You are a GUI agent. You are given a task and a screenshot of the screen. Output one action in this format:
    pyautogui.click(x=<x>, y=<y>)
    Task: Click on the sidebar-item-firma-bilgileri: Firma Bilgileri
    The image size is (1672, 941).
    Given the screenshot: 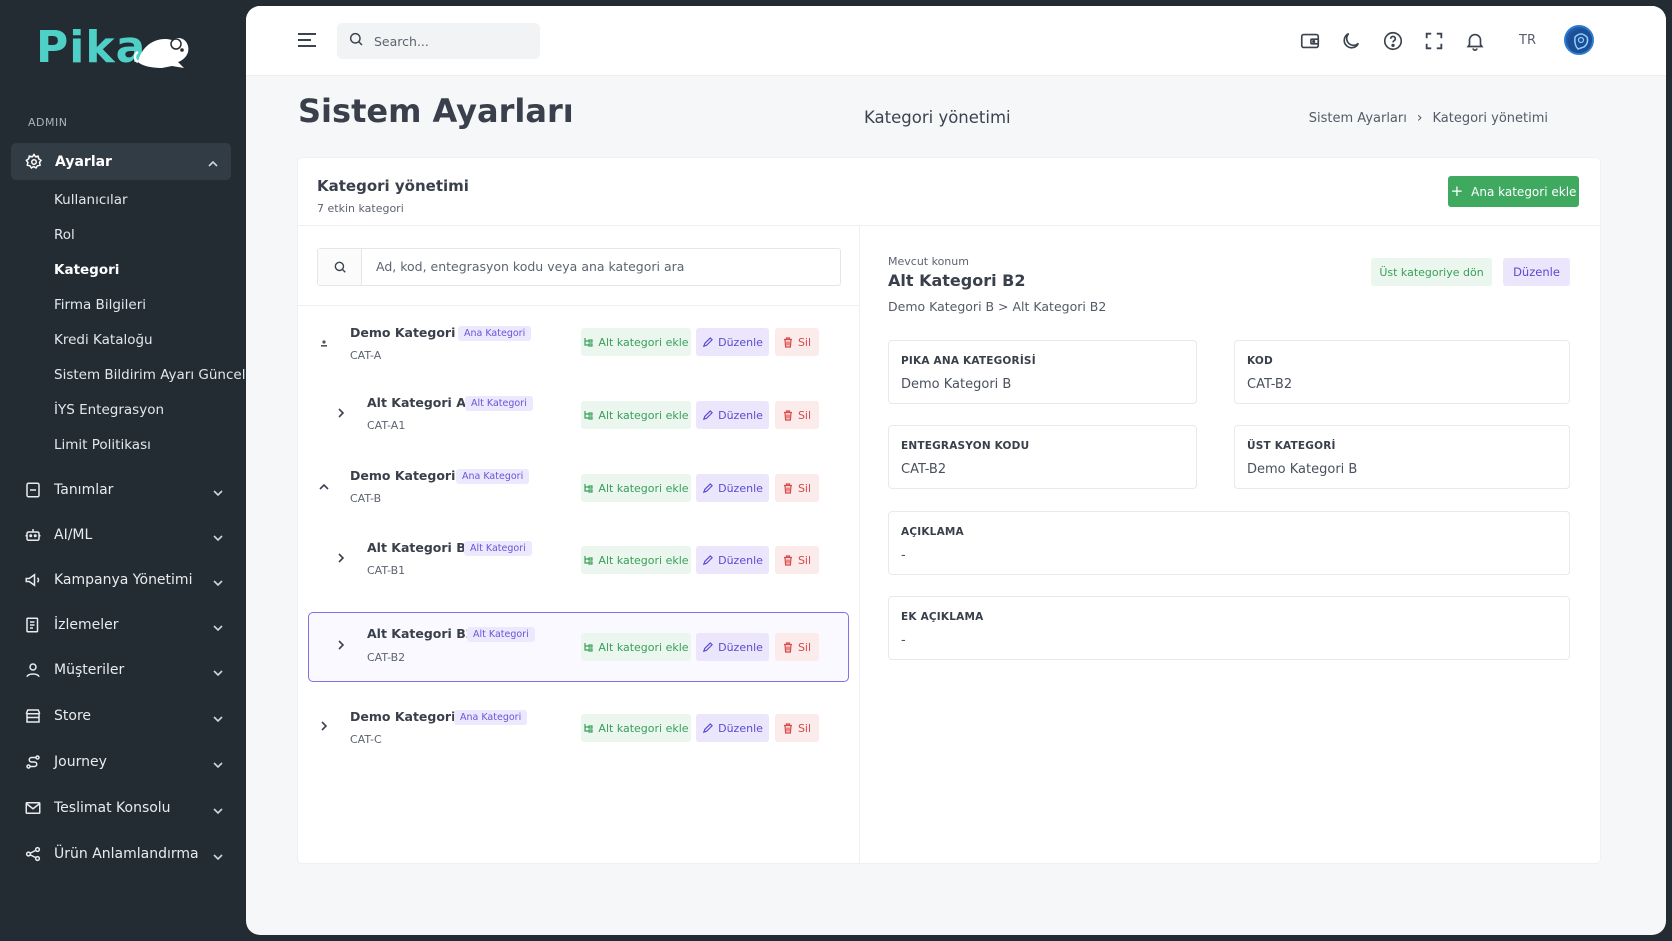 What is the action you would take?
    pyautogui.click(x=100, y=305)
    